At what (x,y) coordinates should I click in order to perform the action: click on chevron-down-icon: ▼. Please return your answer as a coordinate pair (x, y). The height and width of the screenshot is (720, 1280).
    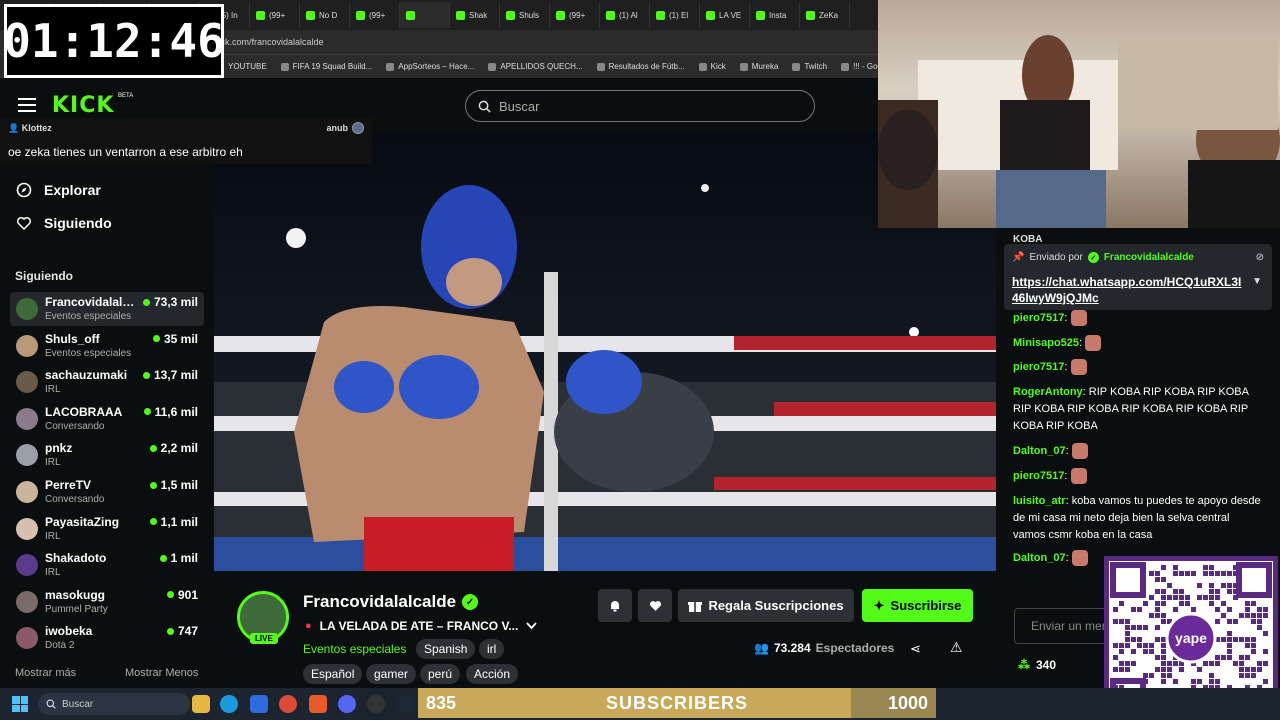
    Looking at the image, I should click on (1257, 281).